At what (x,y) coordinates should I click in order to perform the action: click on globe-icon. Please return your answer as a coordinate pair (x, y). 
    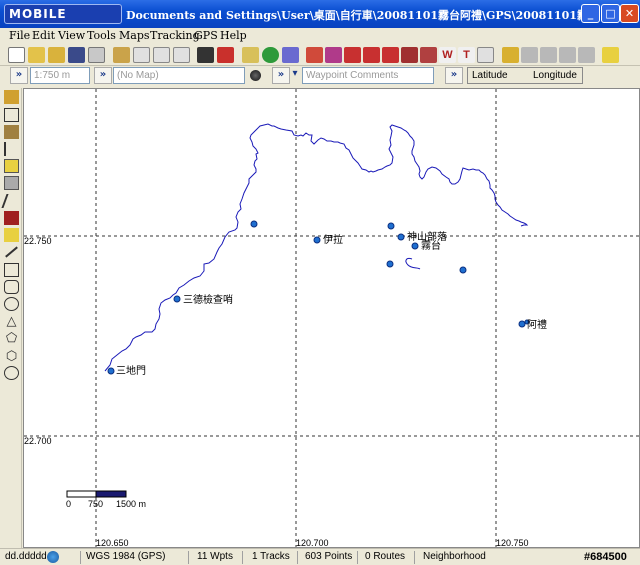
    Looking at the image, I should click on (270, 55).